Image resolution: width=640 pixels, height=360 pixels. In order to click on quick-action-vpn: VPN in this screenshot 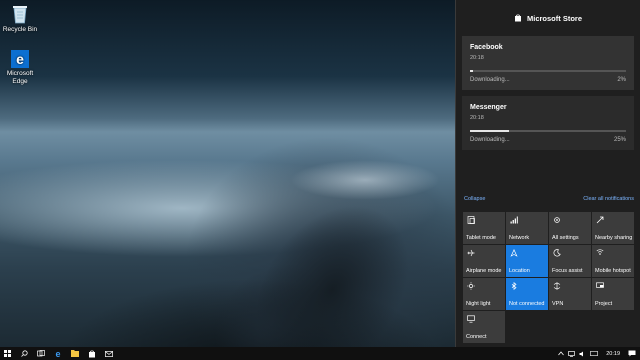, I will do `click(570, 294)`.